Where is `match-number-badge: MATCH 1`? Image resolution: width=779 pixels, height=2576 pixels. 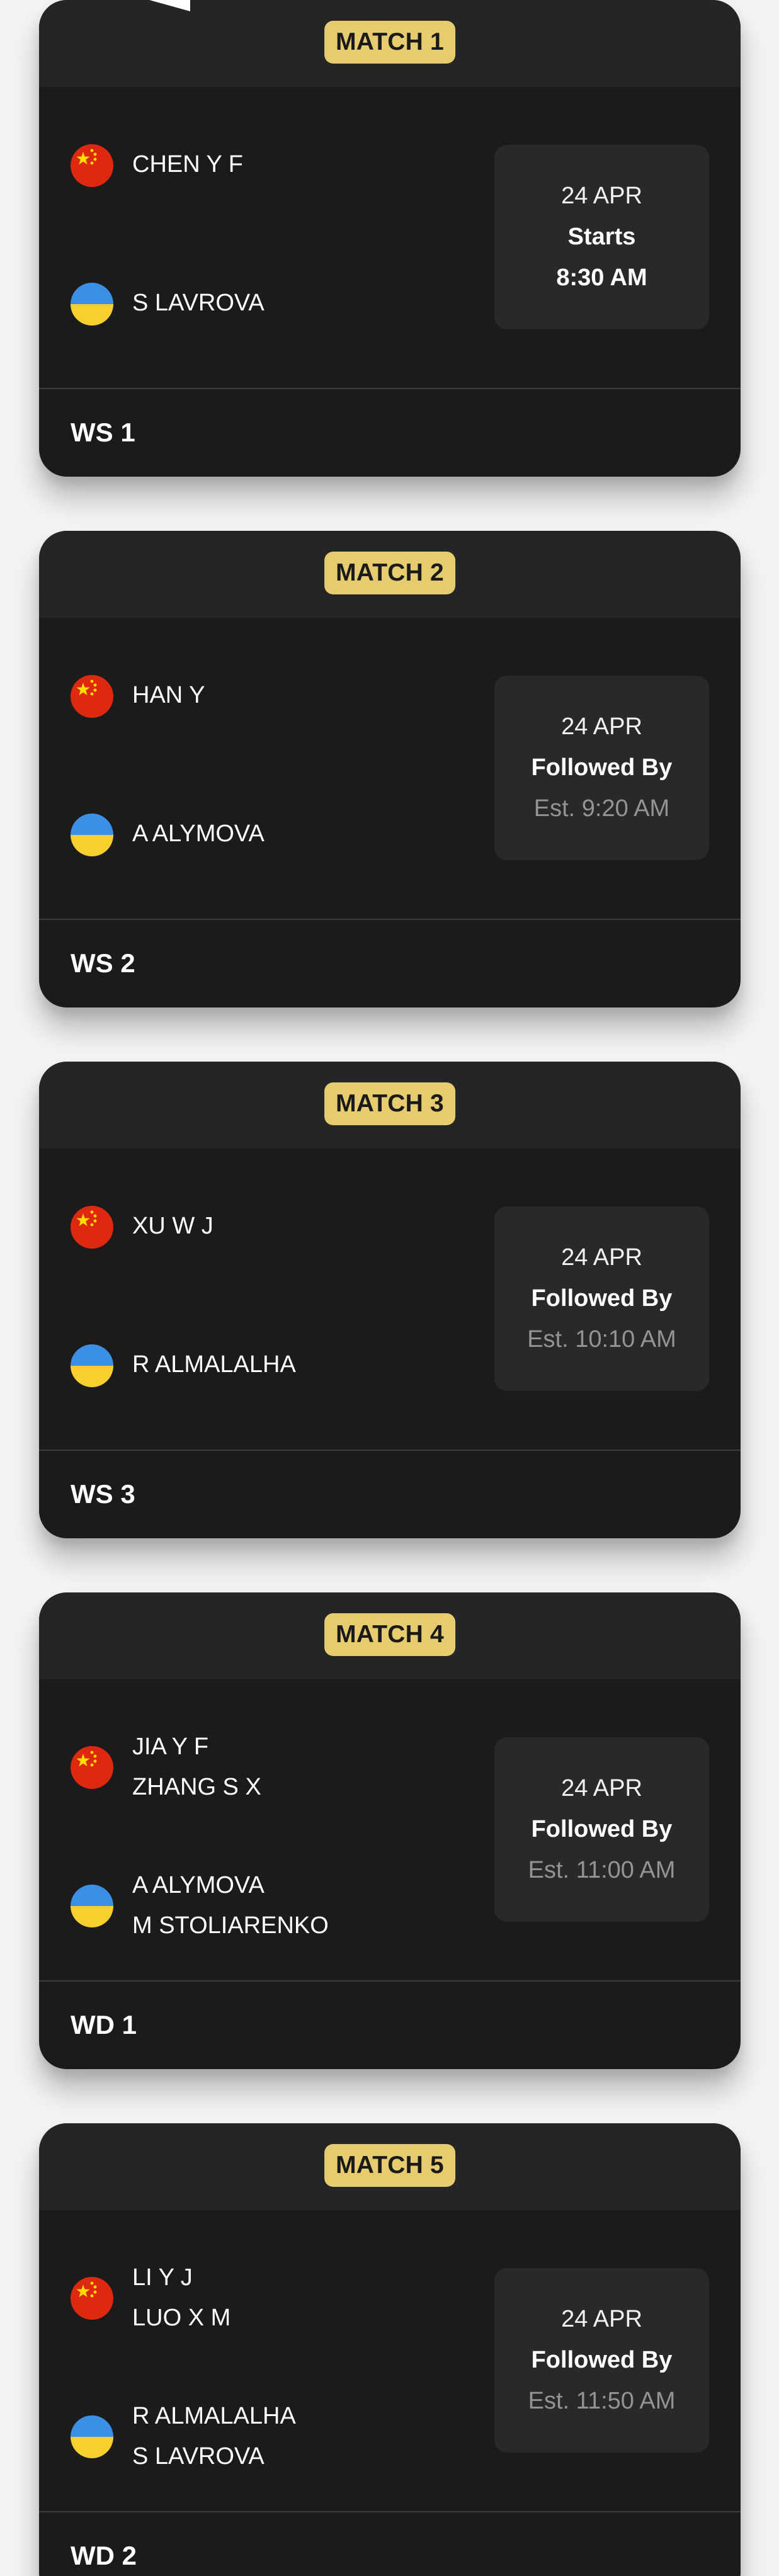
match-number-badge: MATCH 1 is located at coordinates (389, 42).